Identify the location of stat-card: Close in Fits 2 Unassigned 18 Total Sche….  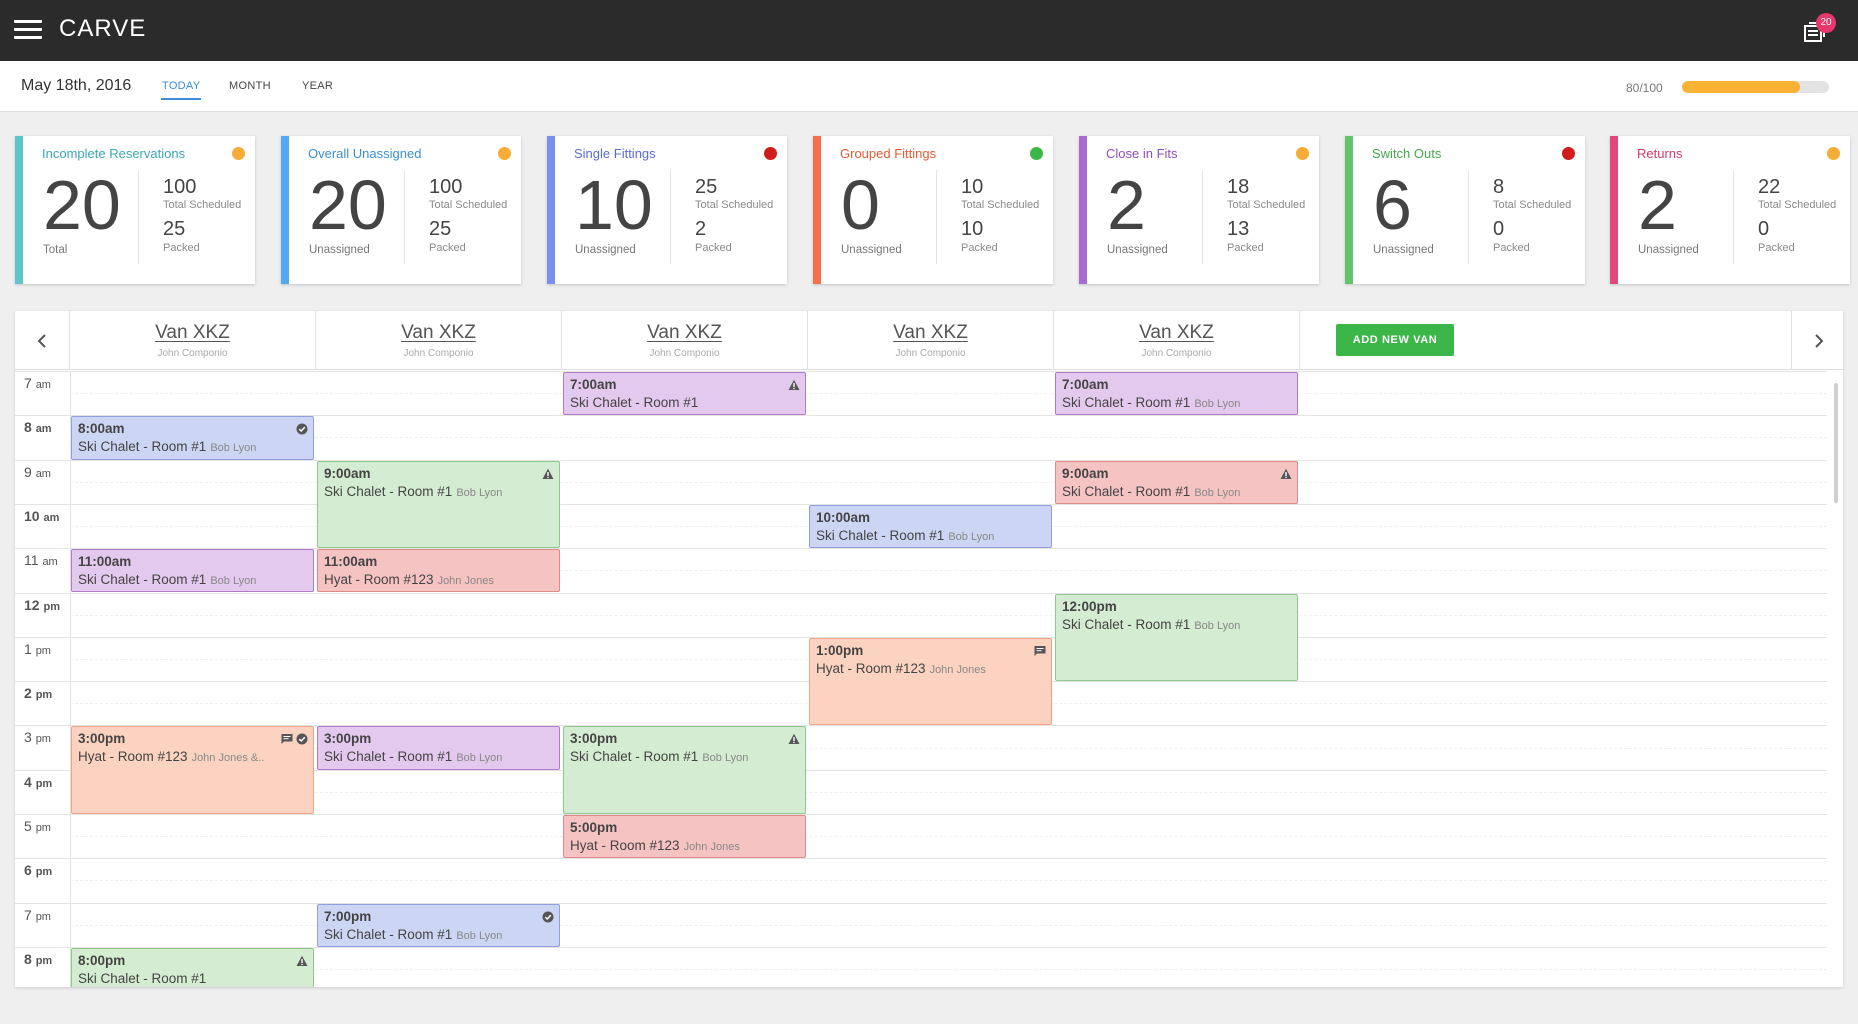
(1199, 210).